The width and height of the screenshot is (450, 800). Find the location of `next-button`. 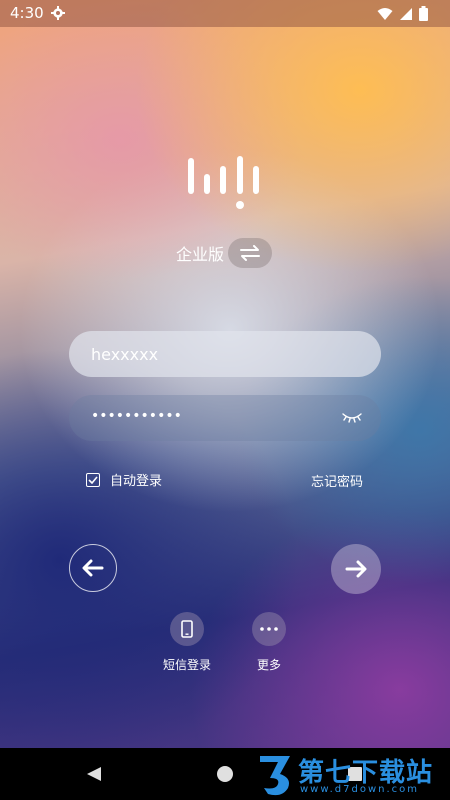

next-button is located at coordinates (356, 569).